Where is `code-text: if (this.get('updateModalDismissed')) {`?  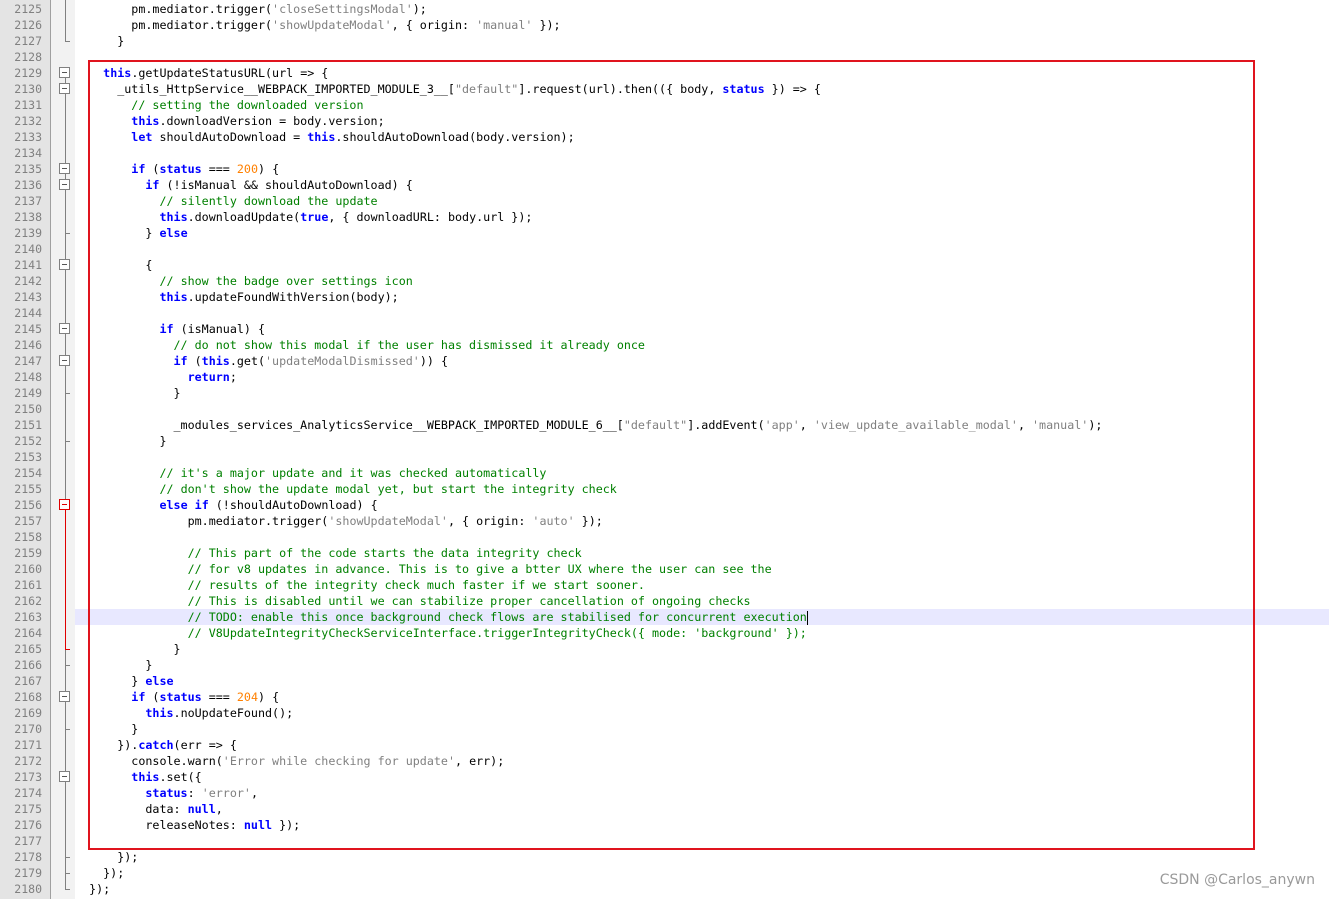 code-text: if (this.get('updateModalDismissed')) { is located at coordinates (261, 361).